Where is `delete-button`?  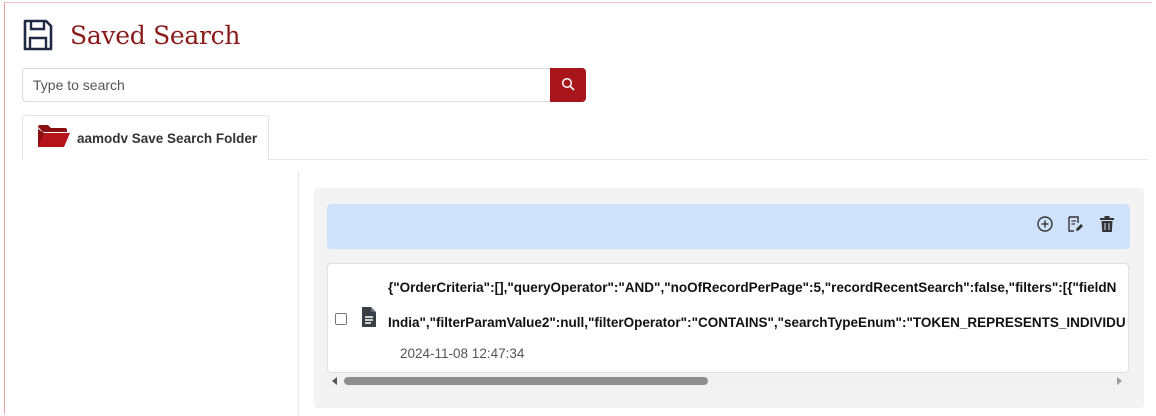 delete-button is located at coordinates (1107, 226).